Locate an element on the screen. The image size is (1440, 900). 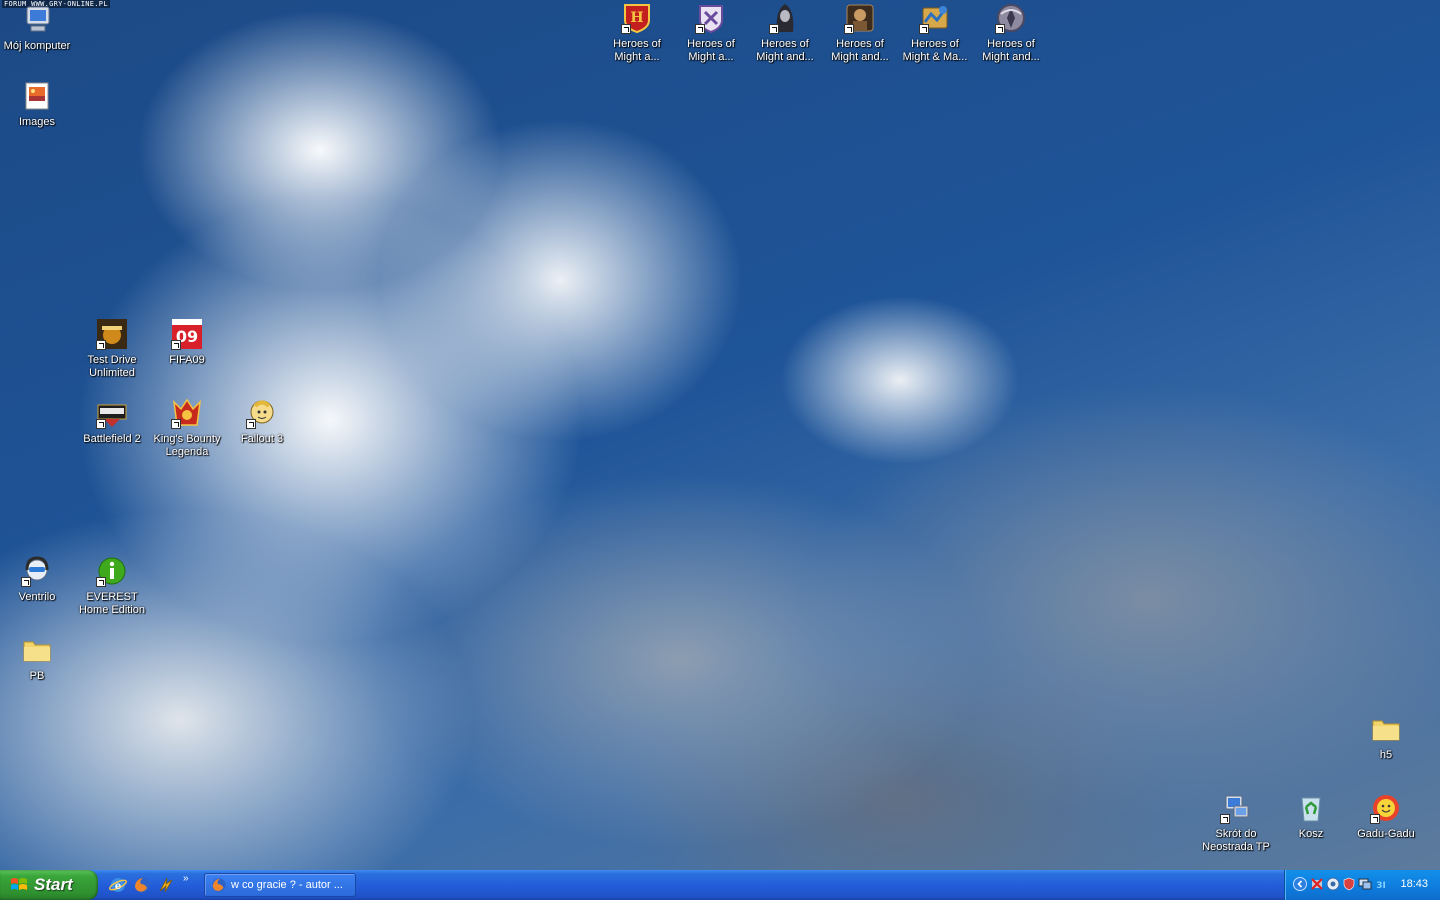
tray-network-error is located at coordinates (1317, 884).